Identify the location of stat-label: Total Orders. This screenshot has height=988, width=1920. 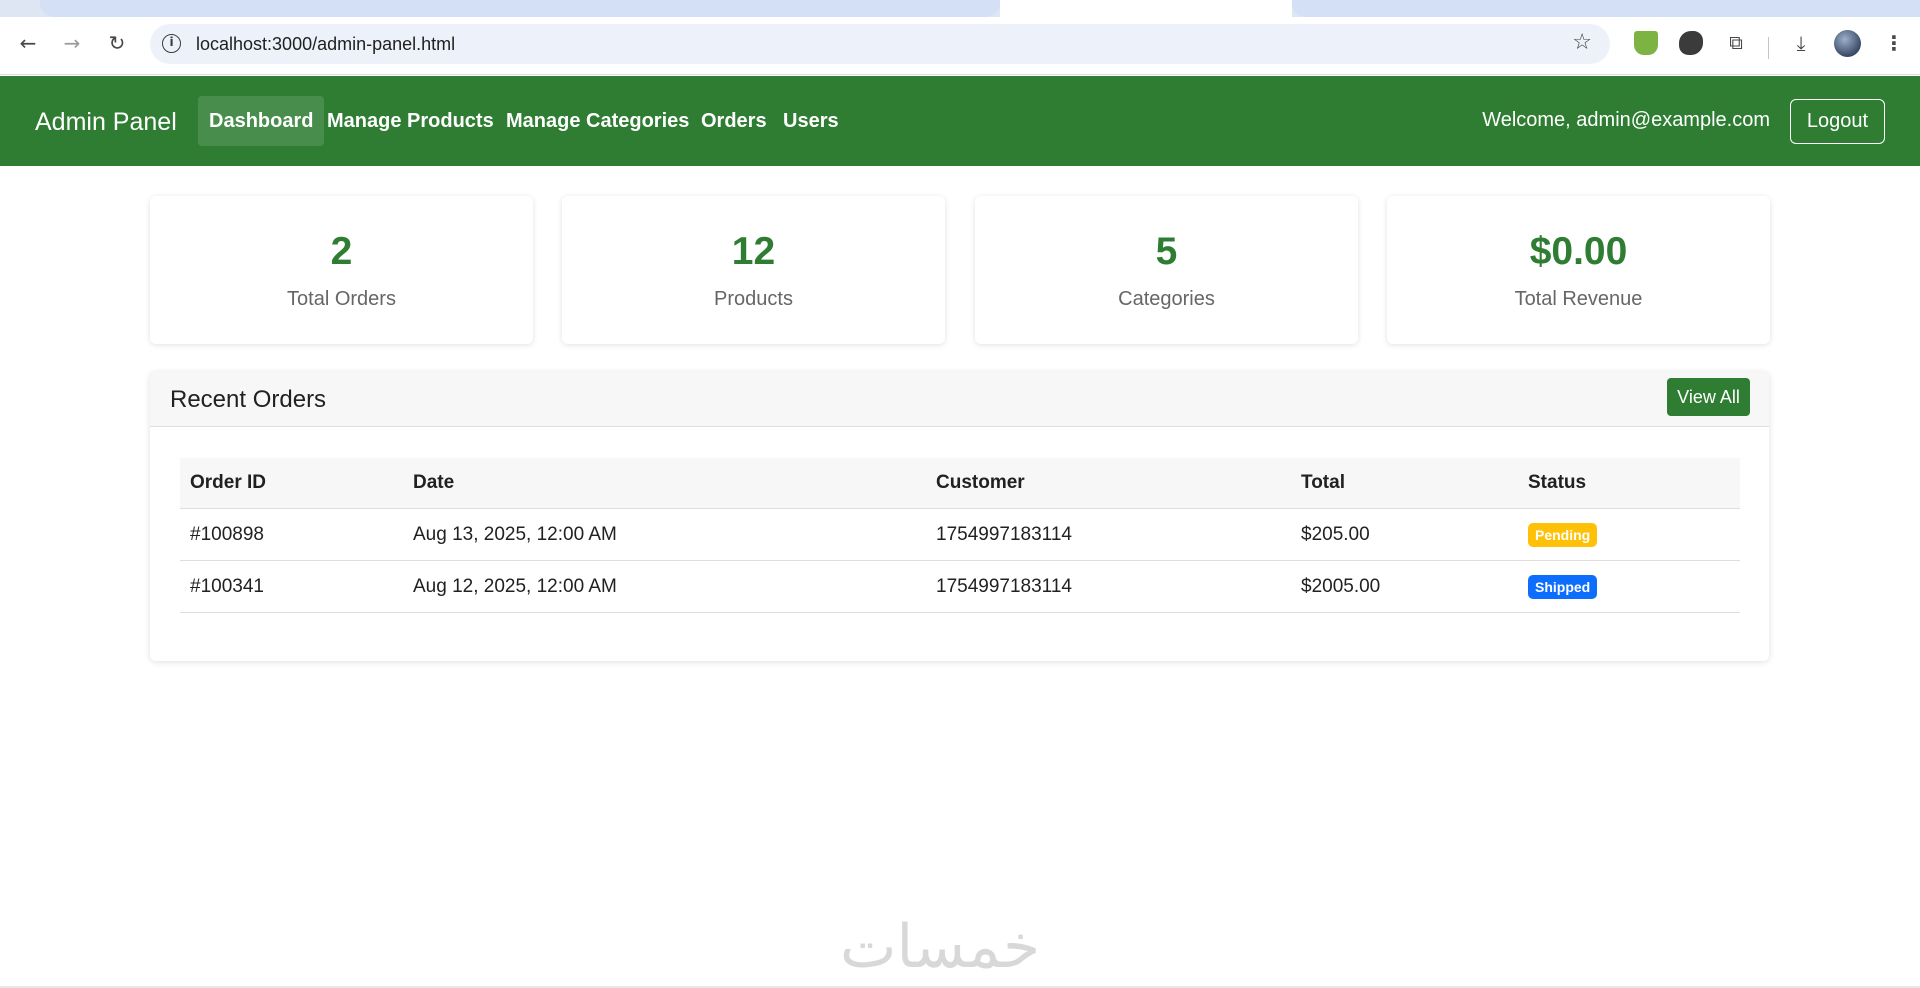
(341, 299).